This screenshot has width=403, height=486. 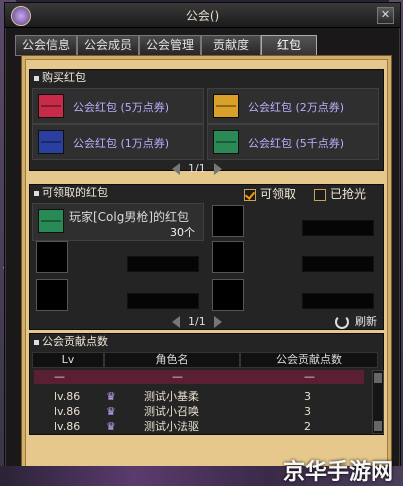 What do you see at coordinates (366, 321) in the screenshot?
I see `refresh-label: 刷新` at bounding box center [366, 321].